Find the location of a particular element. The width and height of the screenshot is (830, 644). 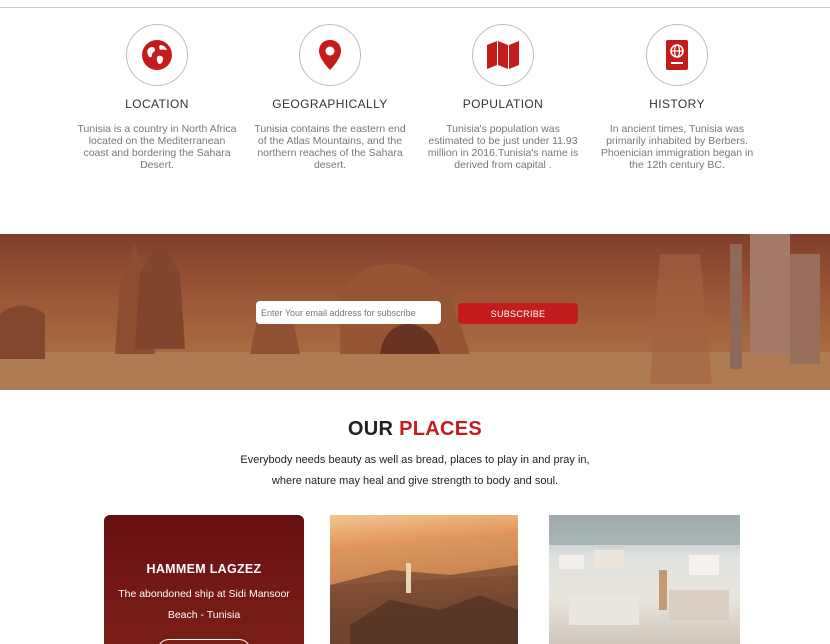

map-icon is located at coordinates (503, 55).